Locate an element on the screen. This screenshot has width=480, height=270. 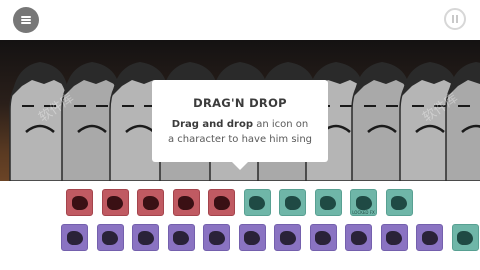
tooltip-text-1: an icon on is located at coordinates (281, 124).